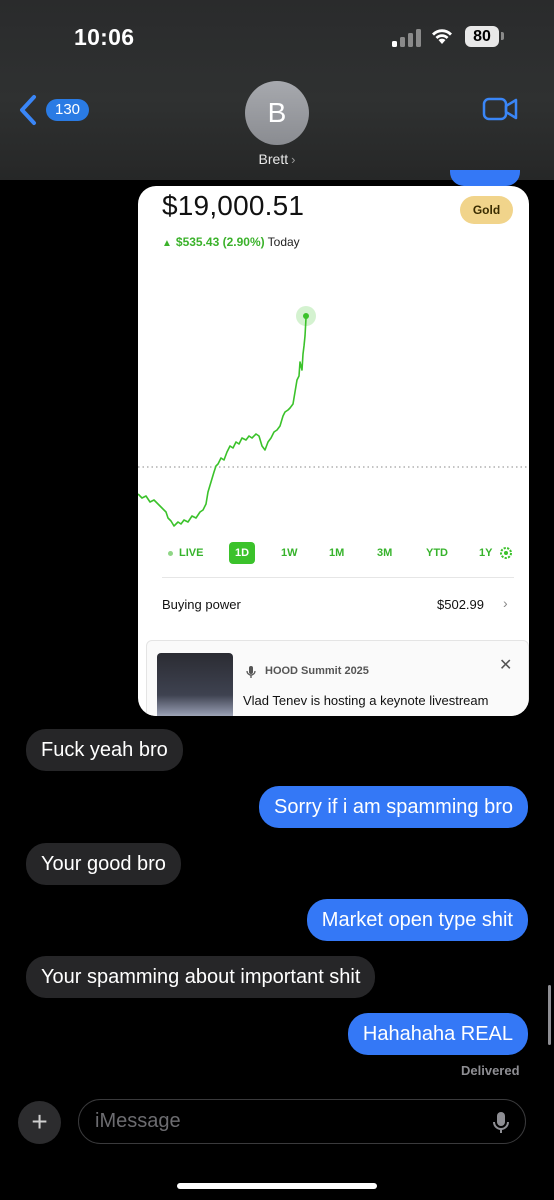  What do you see at coordinates (28, 110) in the screenshot?
I see `back-chevron-icon` at bounding box center [28, 110].